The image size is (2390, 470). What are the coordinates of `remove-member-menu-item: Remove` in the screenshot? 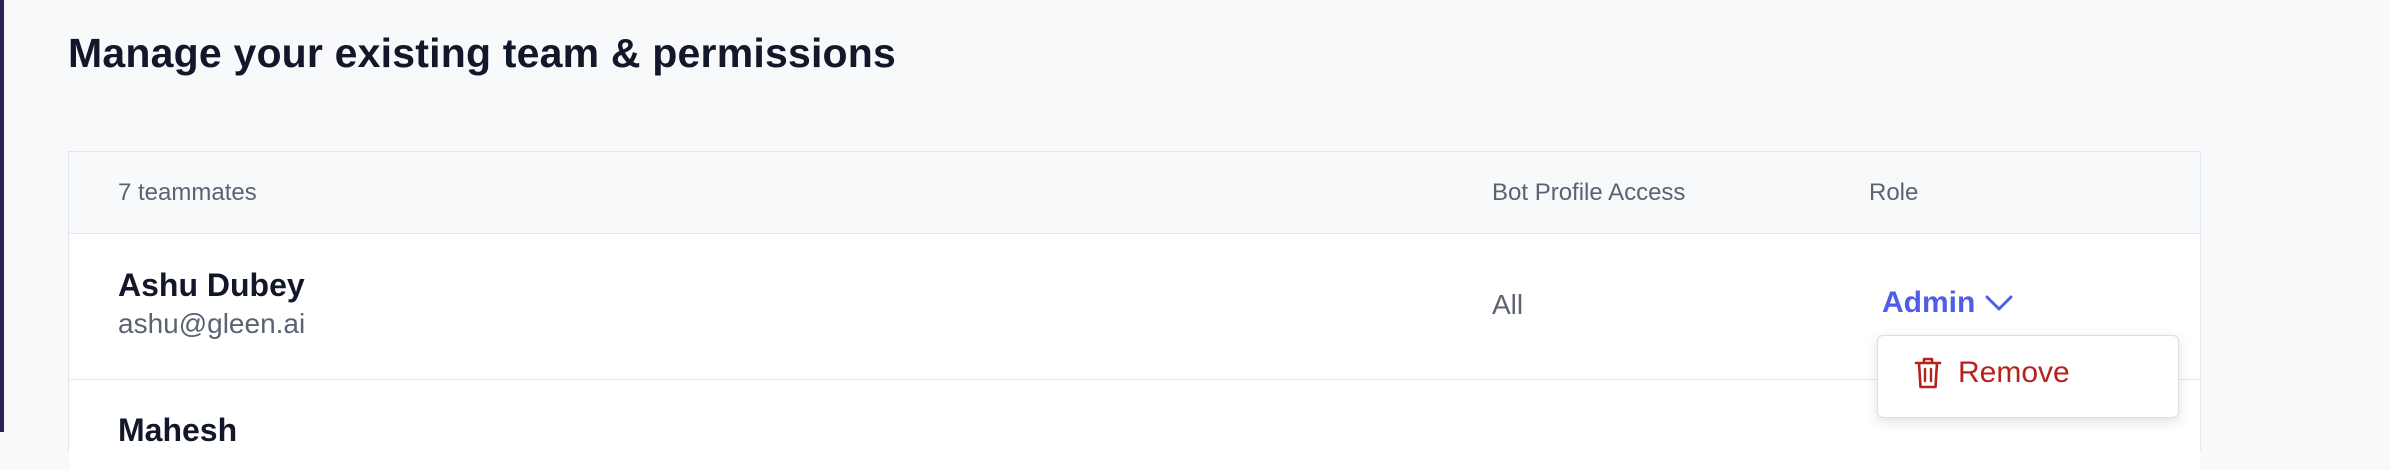 It's located at (1992, 373).